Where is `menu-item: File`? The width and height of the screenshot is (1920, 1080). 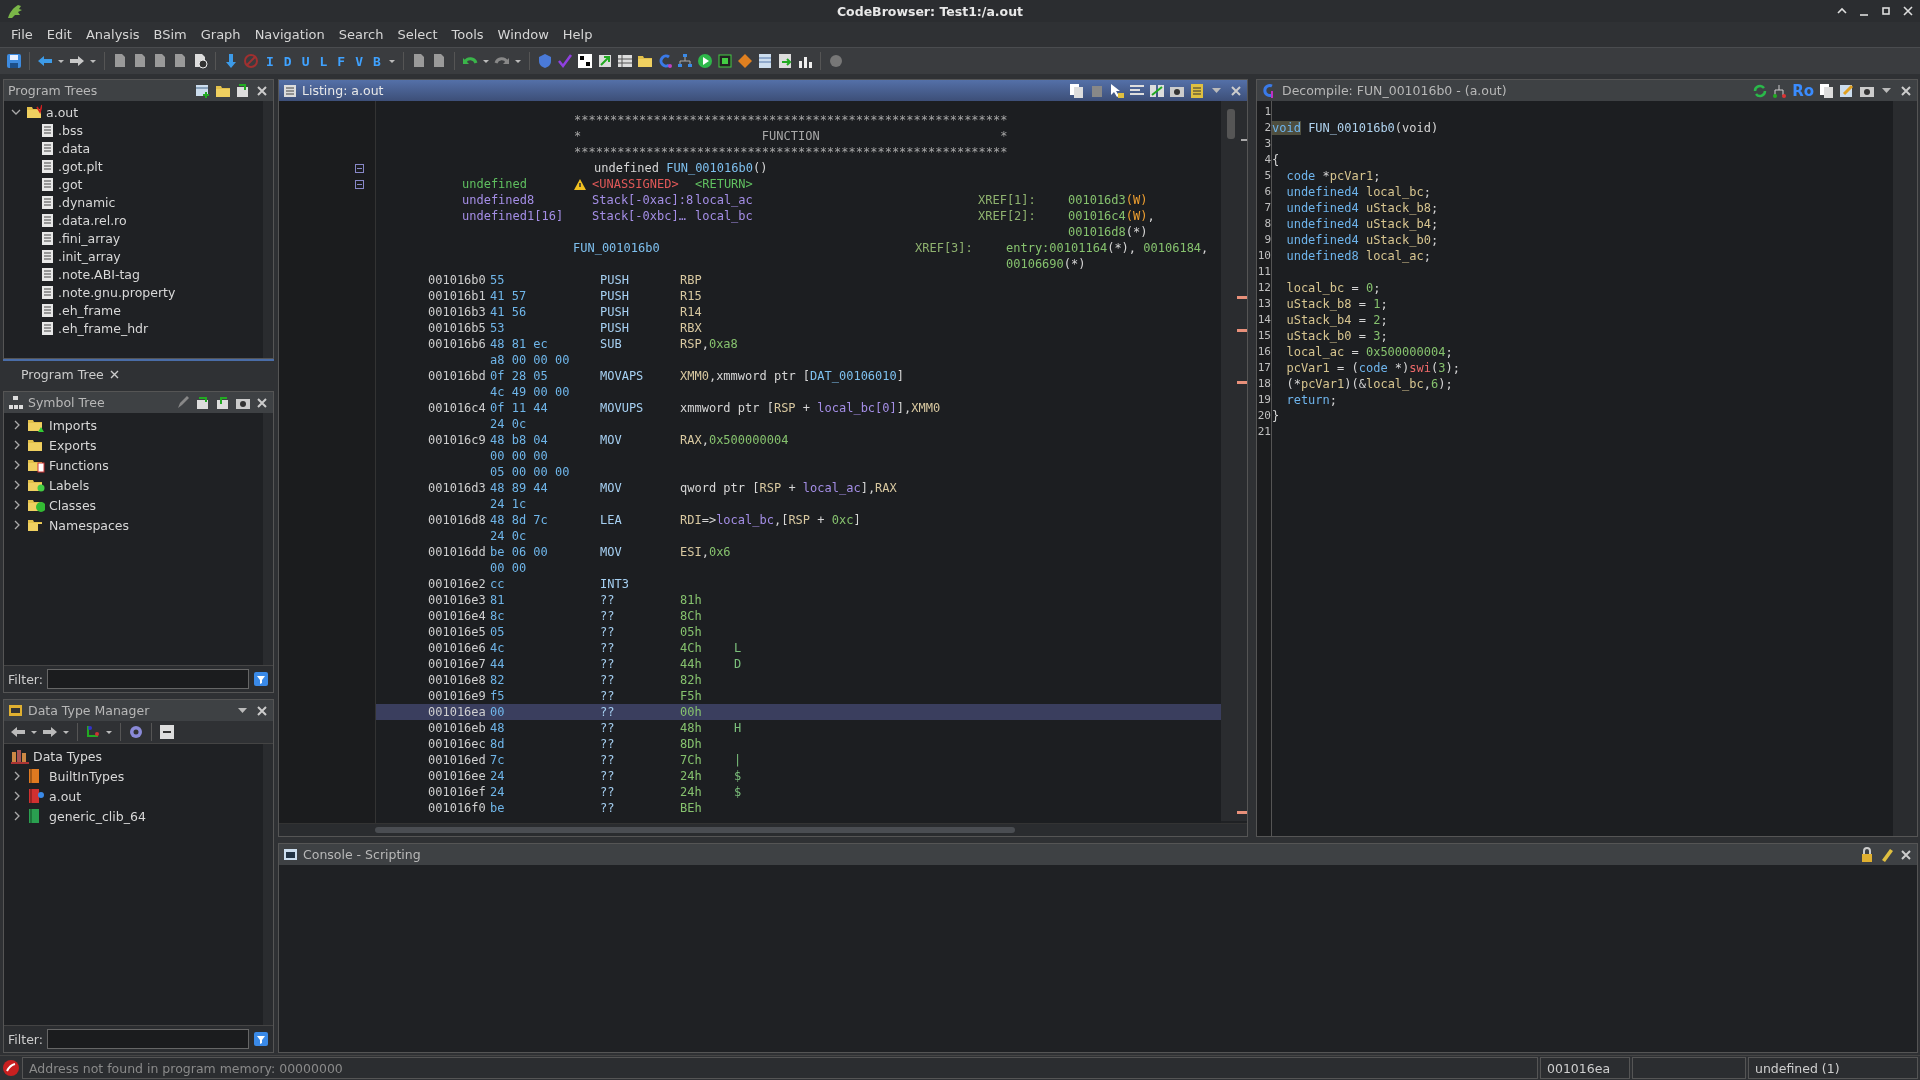 menu-item: File is located at coordinates (22, 34).